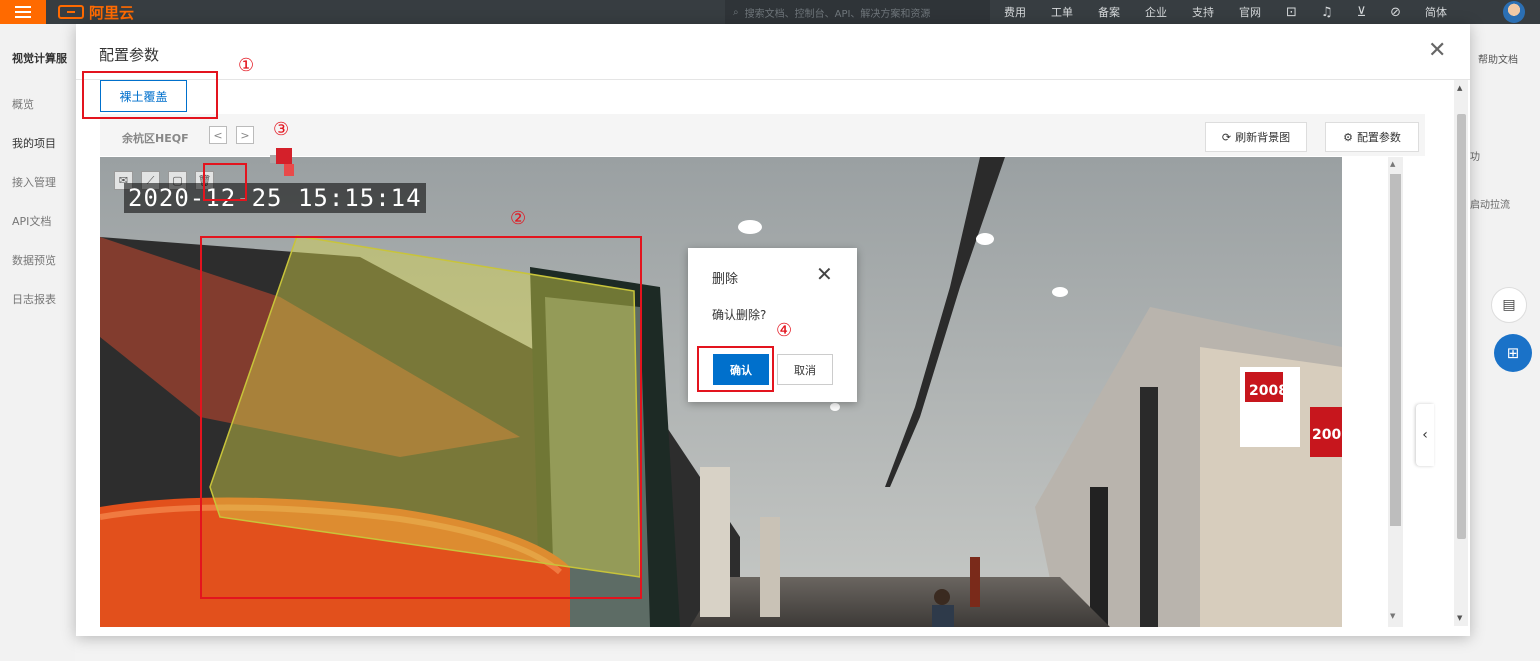 The width and height of the screenshot is (1540, 661). What do you see at coordinates (1513, 353) in the screenshot?
I see `apps-grid-icon: ⊞` at bounding box center [1513, 353].